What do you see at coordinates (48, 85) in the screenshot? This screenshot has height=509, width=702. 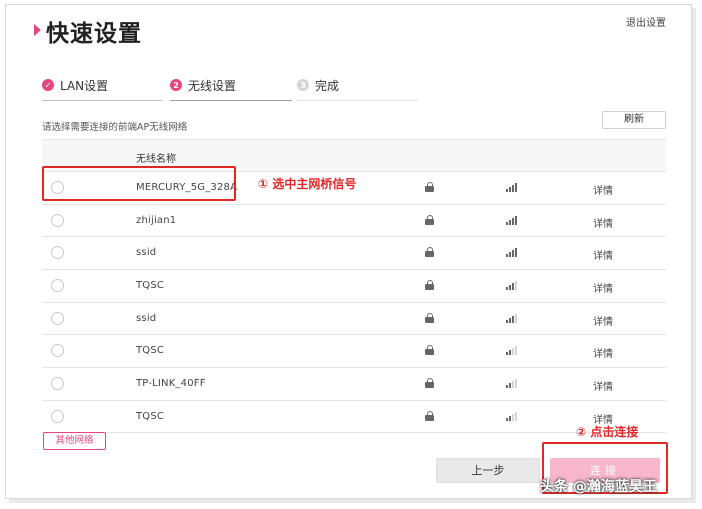 I see `check-icon: ✓` at bounding box center [48, 85].